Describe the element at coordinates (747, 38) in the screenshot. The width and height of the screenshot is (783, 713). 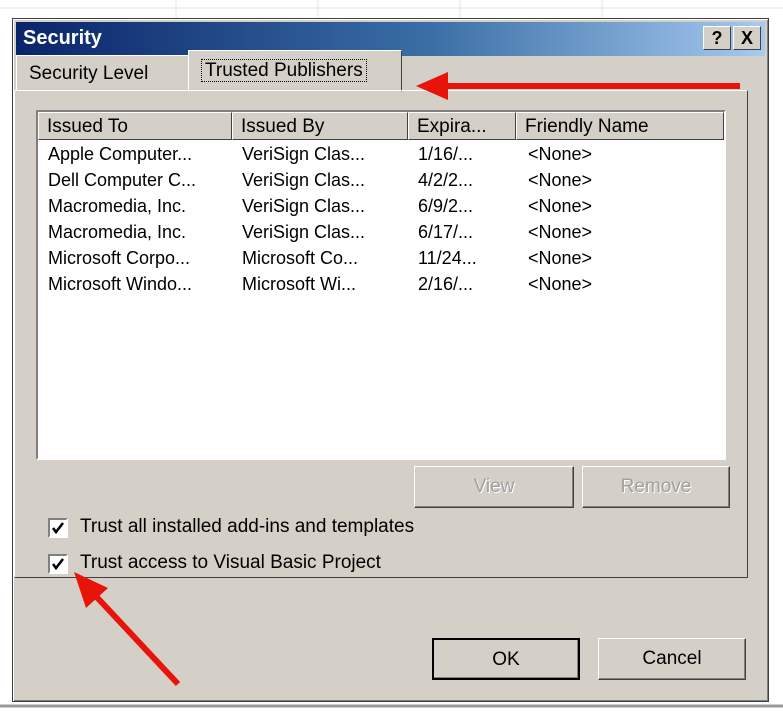
I see `close-icon: X` at that location.